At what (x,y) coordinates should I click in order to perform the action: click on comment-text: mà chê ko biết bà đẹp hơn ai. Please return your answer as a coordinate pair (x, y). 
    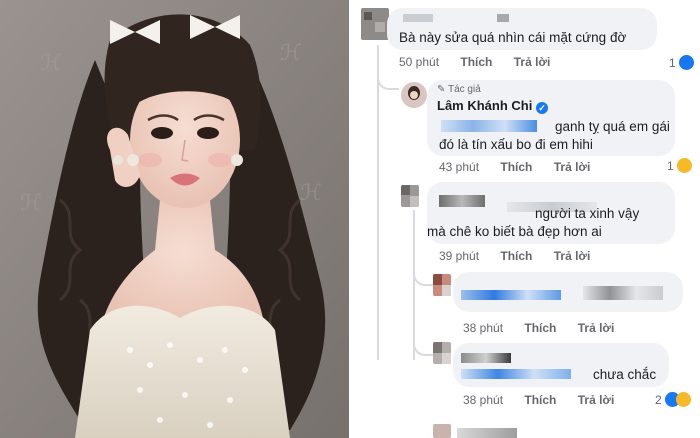
    Looking at the image, I should click on (514, 231).